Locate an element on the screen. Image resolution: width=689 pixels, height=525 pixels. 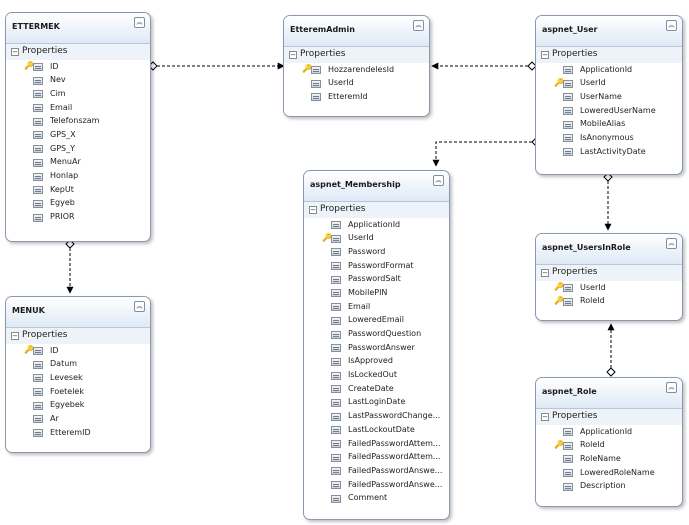
property-row: Egyebek is located at coordinates (78, 406).